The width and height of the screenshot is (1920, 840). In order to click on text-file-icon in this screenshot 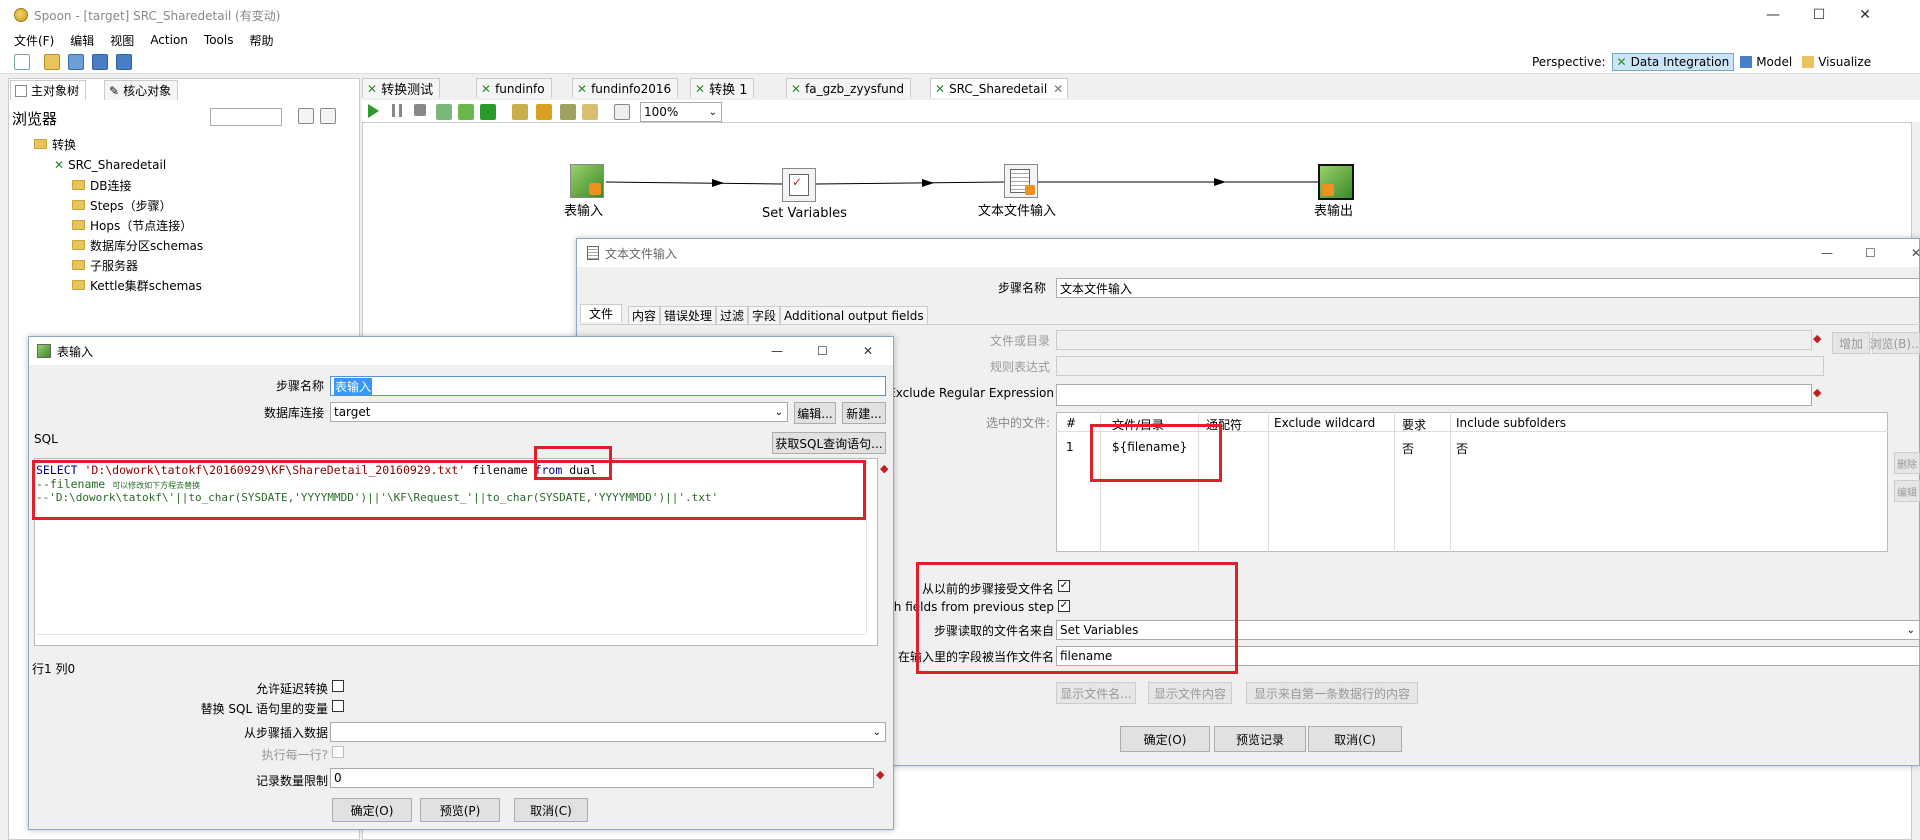, I will do `click(593, 253)`.